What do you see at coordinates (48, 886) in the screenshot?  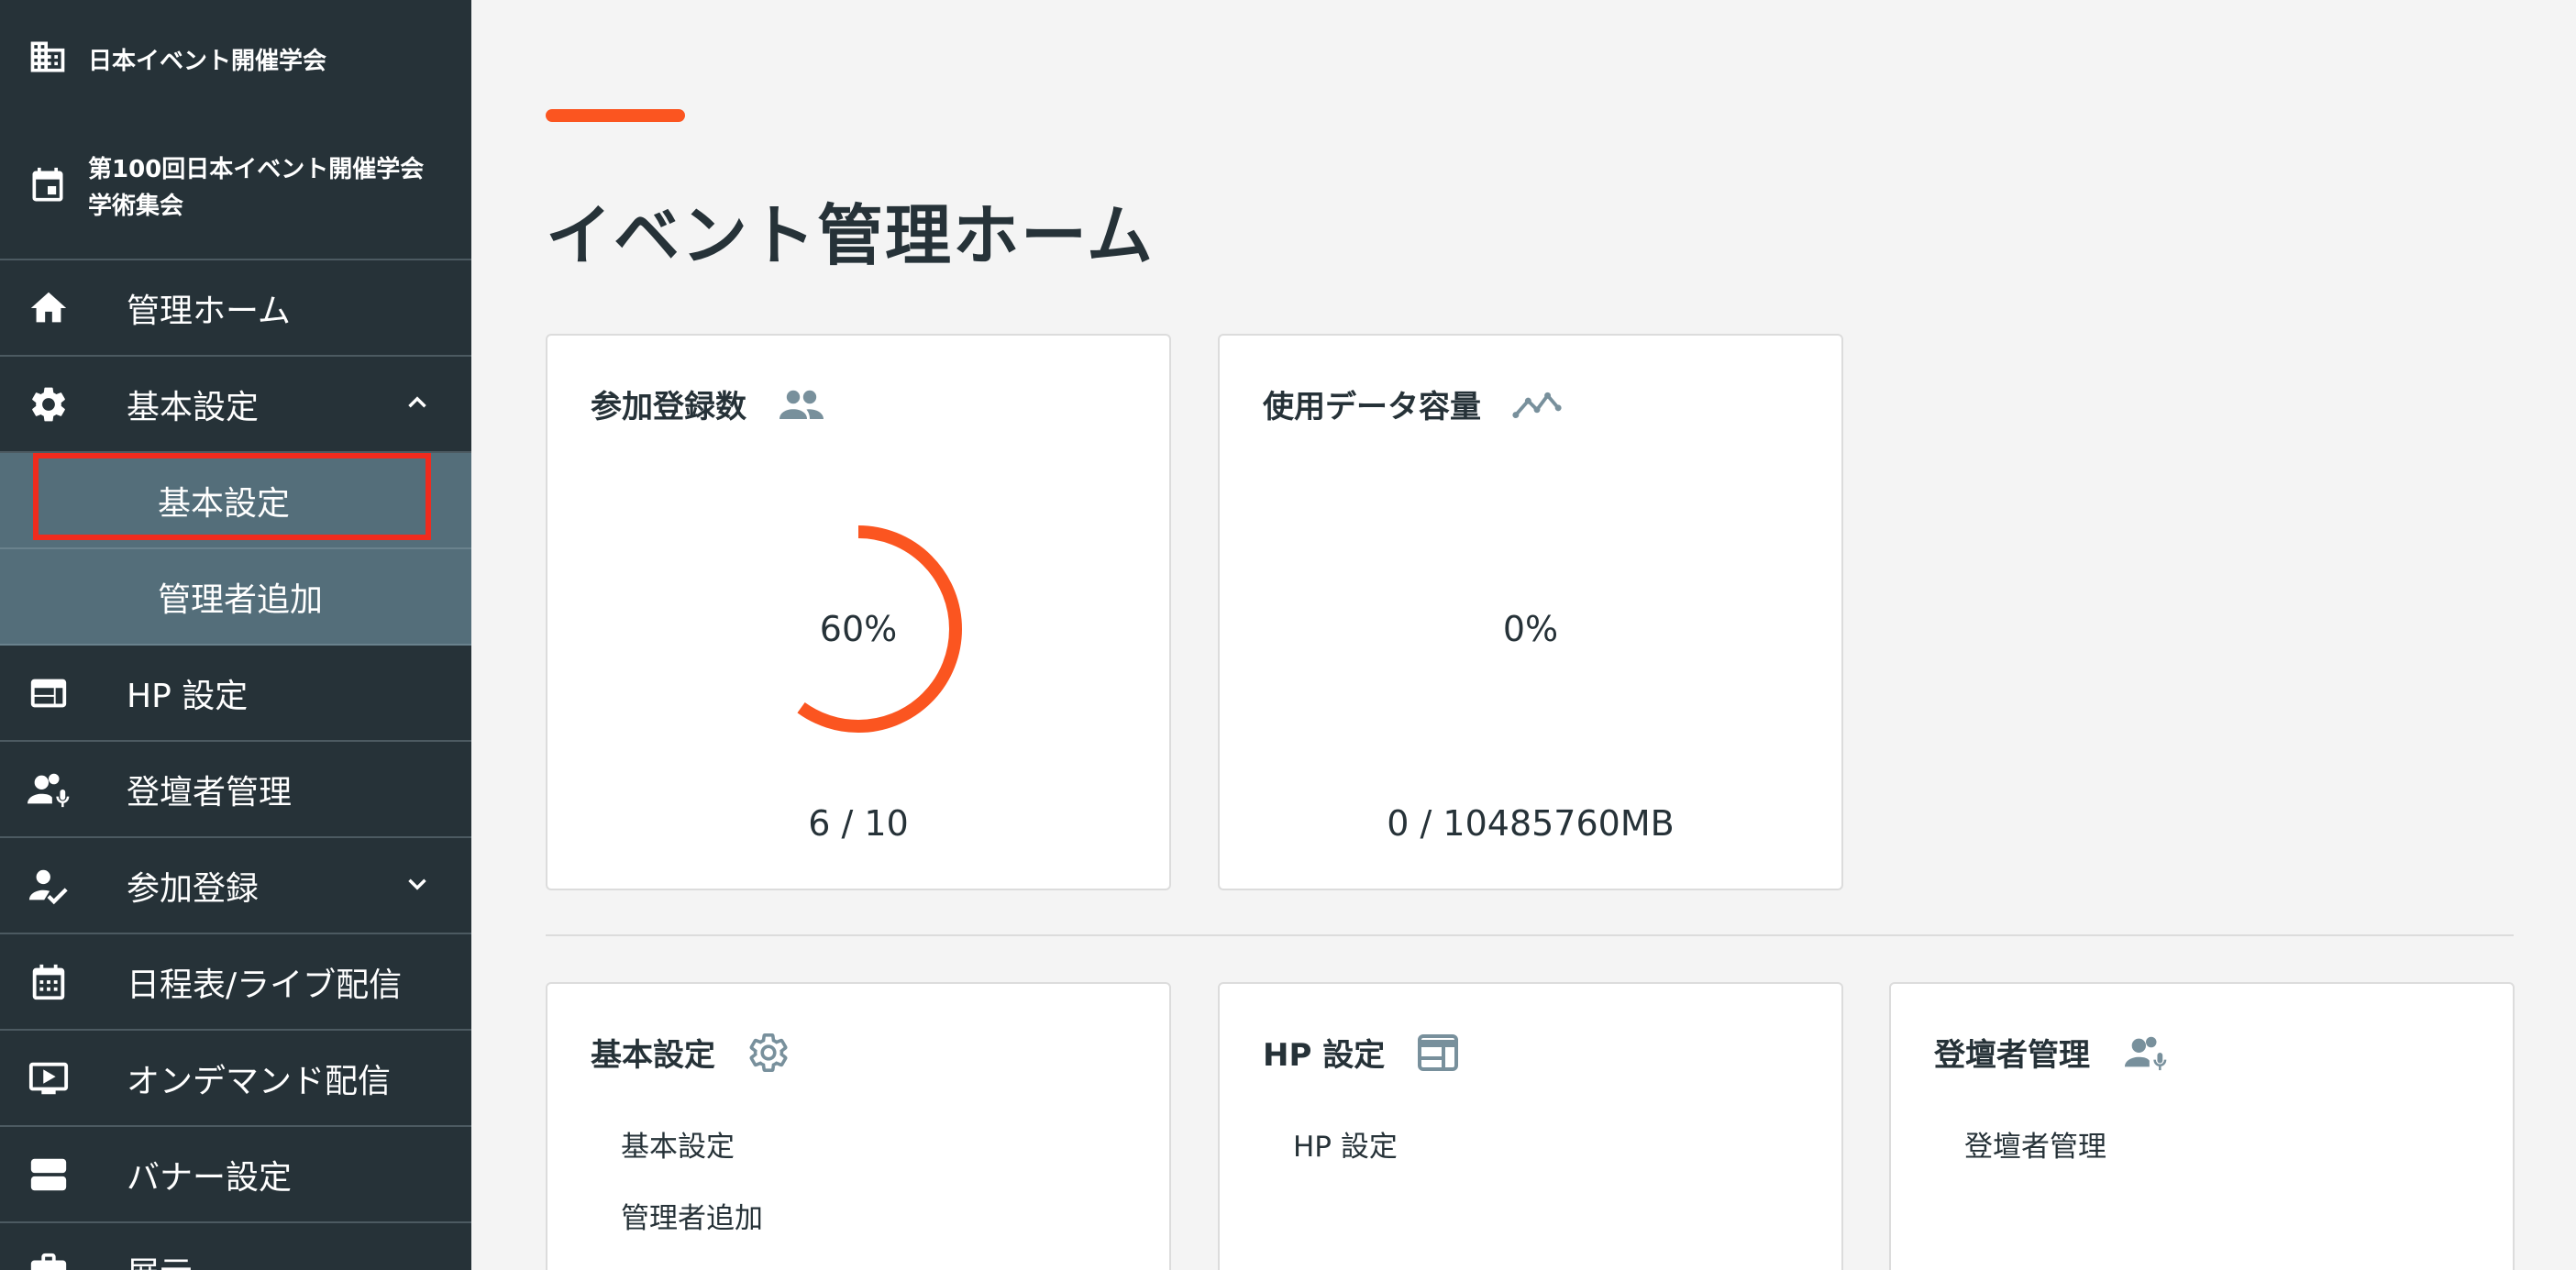 I see `person-check-icon` at bounding box center [48, 886].